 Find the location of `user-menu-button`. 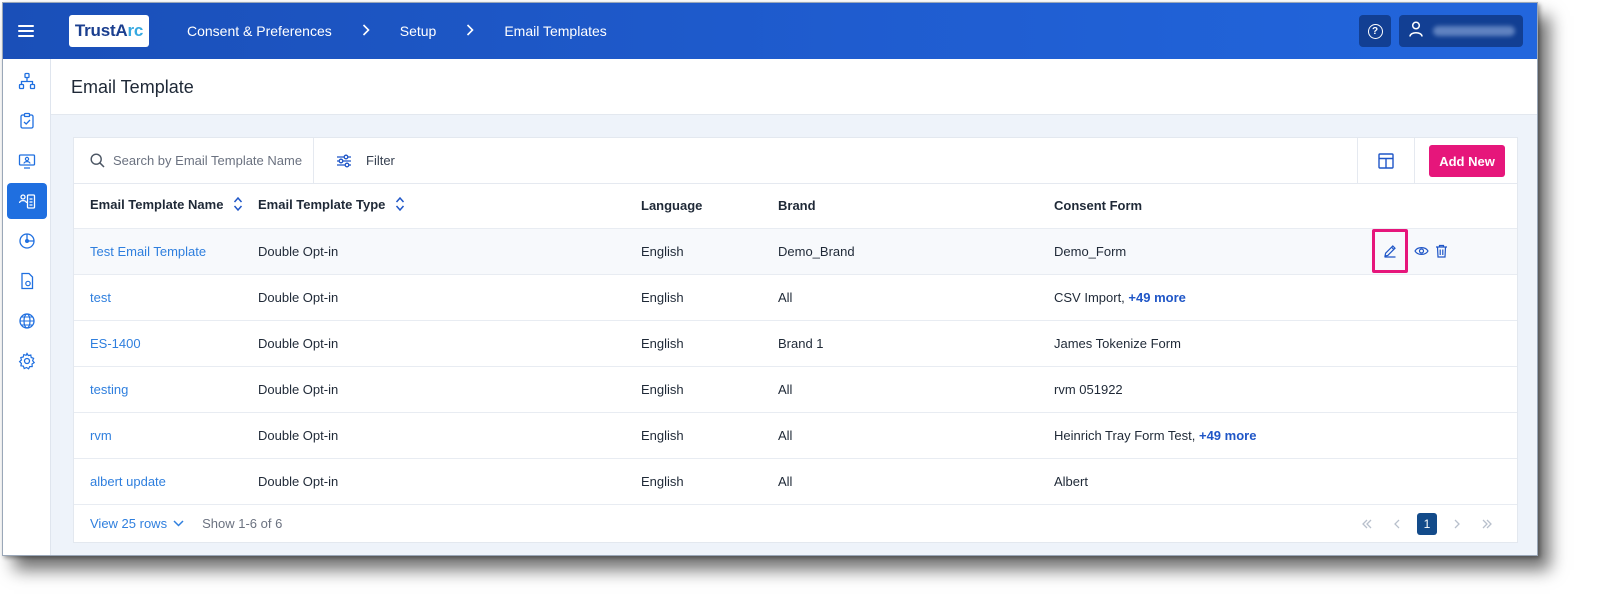

user-menu-button is located at coordinates (1461, 31).